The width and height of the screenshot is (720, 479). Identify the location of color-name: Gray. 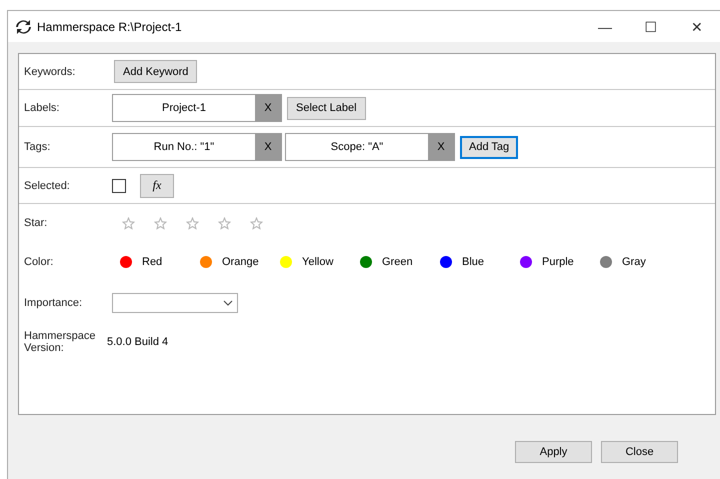
(634, 262).